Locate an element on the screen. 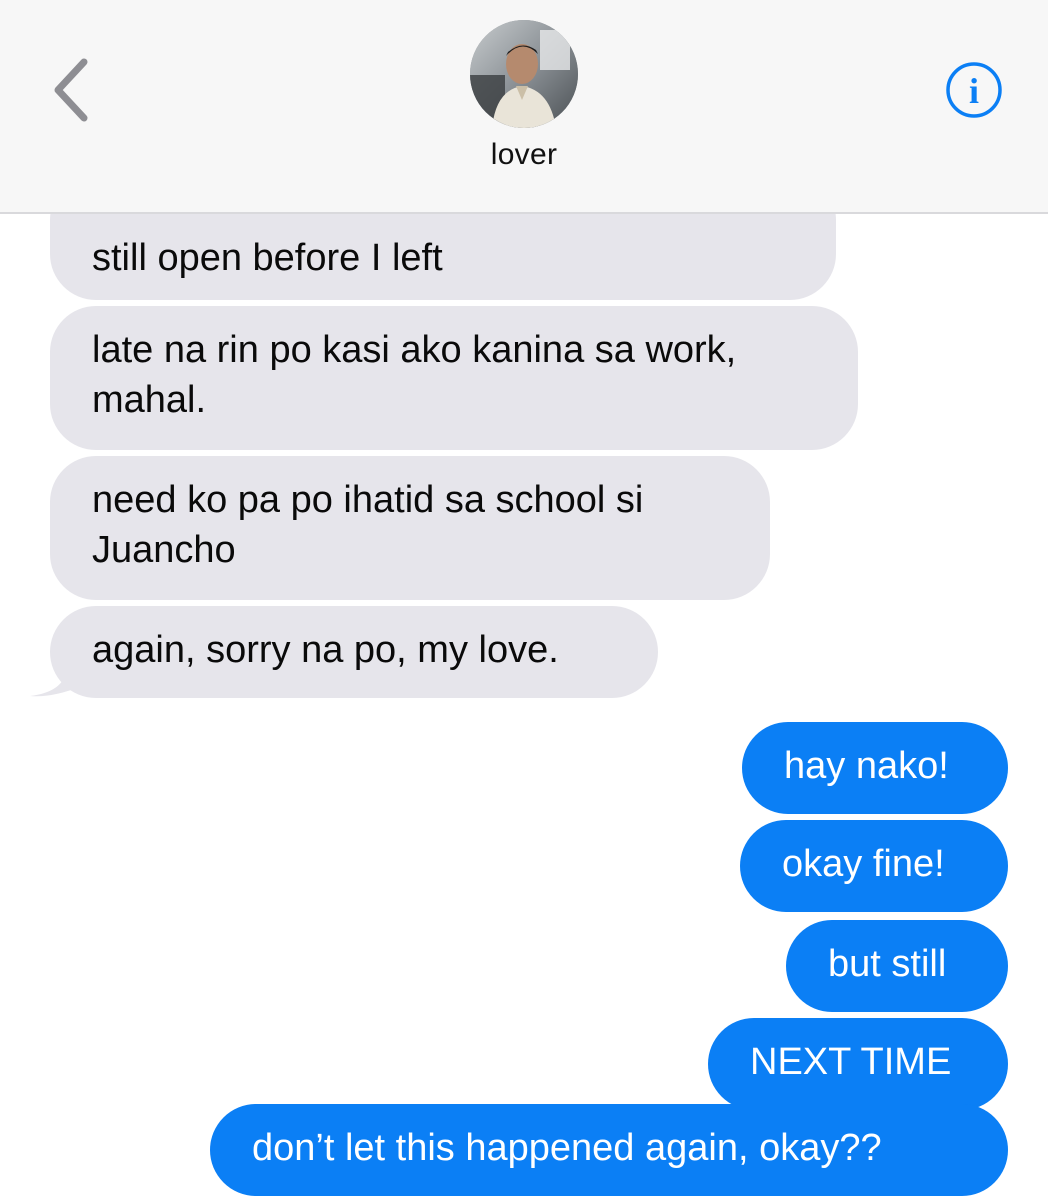 The width and height of the screenshot is (1048, 1200). outgoing-message: don’t let this happened again, okay?? is located at coordinates (609, 1150).